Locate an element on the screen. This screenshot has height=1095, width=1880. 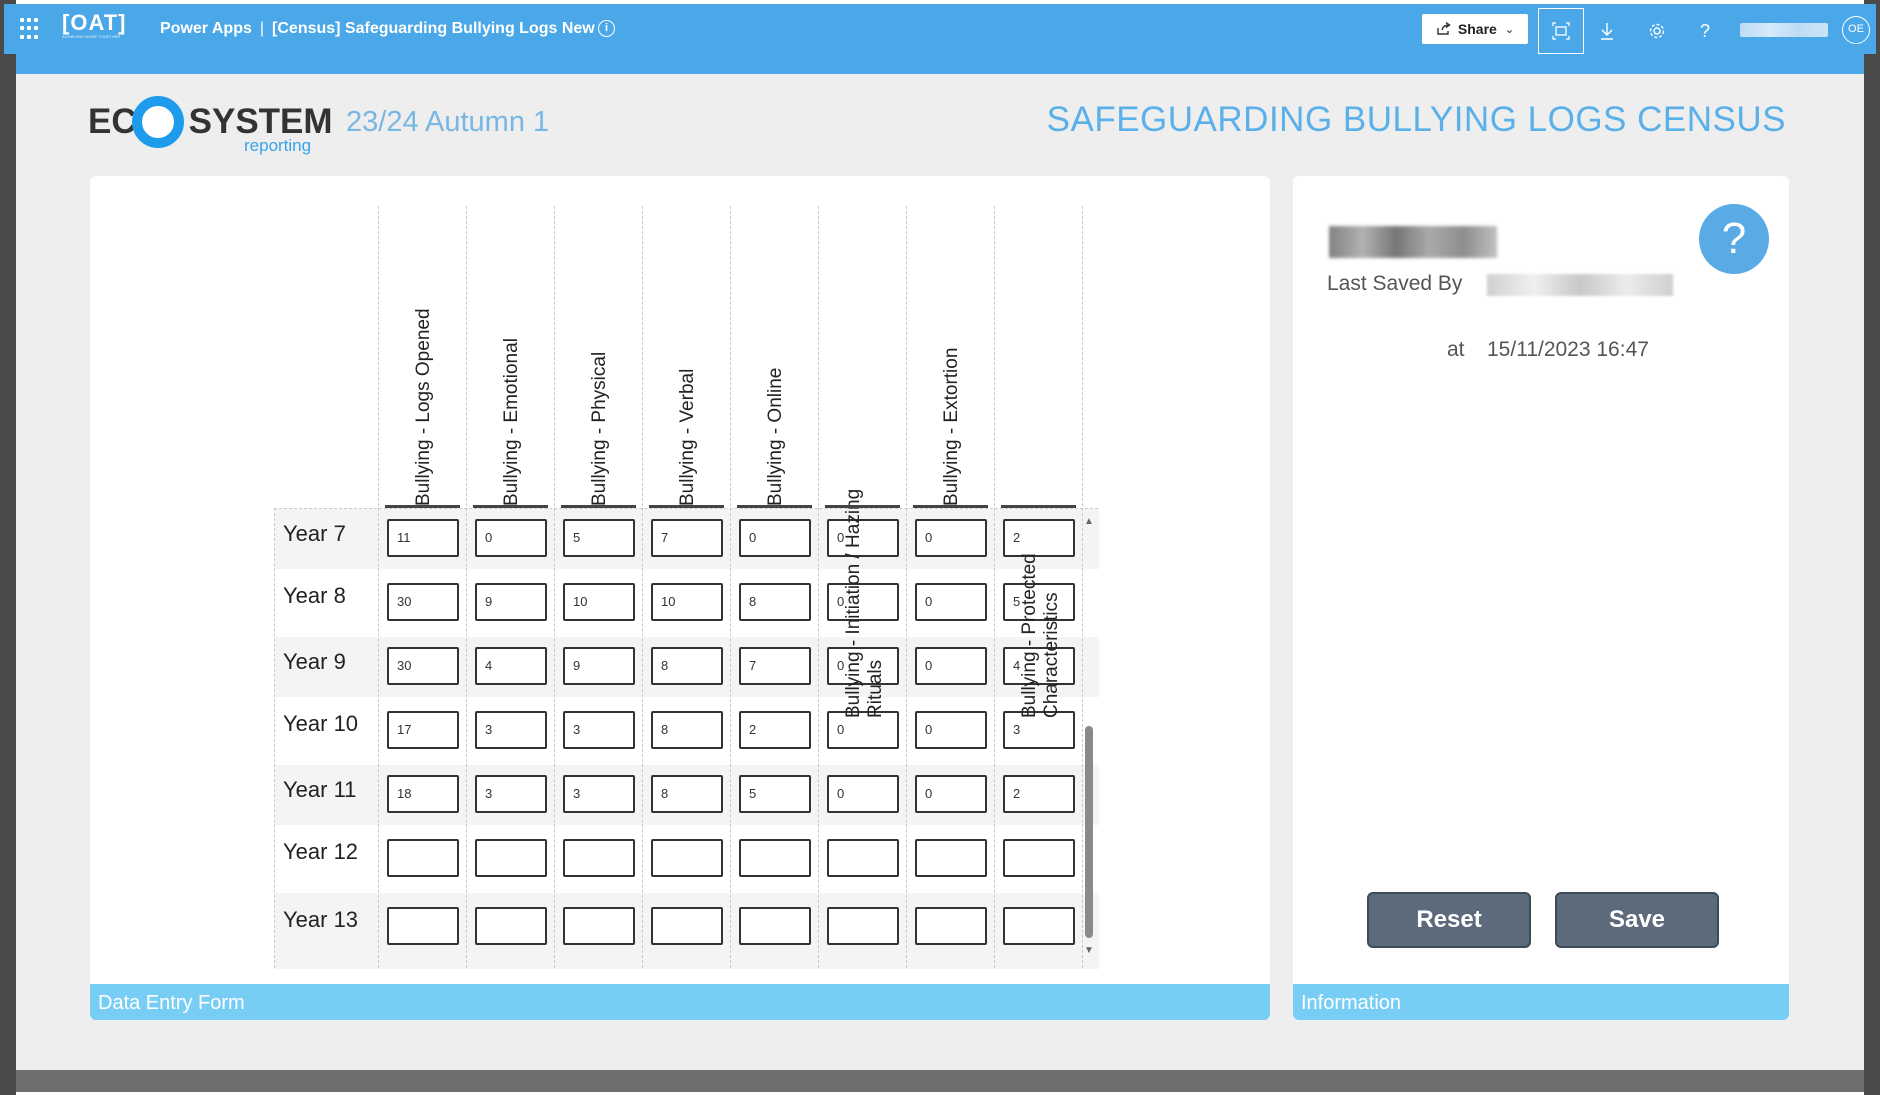
column-header-label: Bullying - Emotional is located at coordinates (511, 422).